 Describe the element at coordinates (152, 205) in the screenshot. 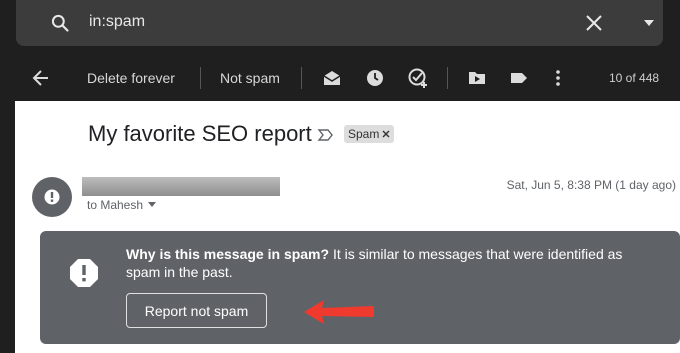

I see `show-details-dropdown-icon` at that location.